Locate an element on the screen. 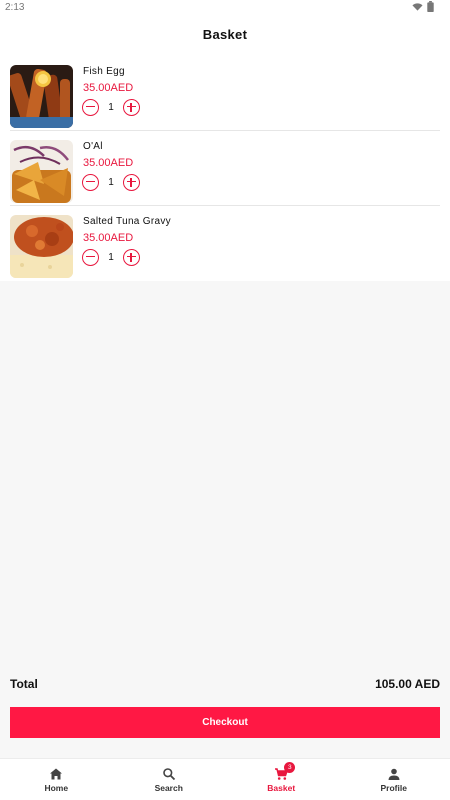 The height and width of the screenshot is (800, 450). search-icon is located at coordinates (168, 774).